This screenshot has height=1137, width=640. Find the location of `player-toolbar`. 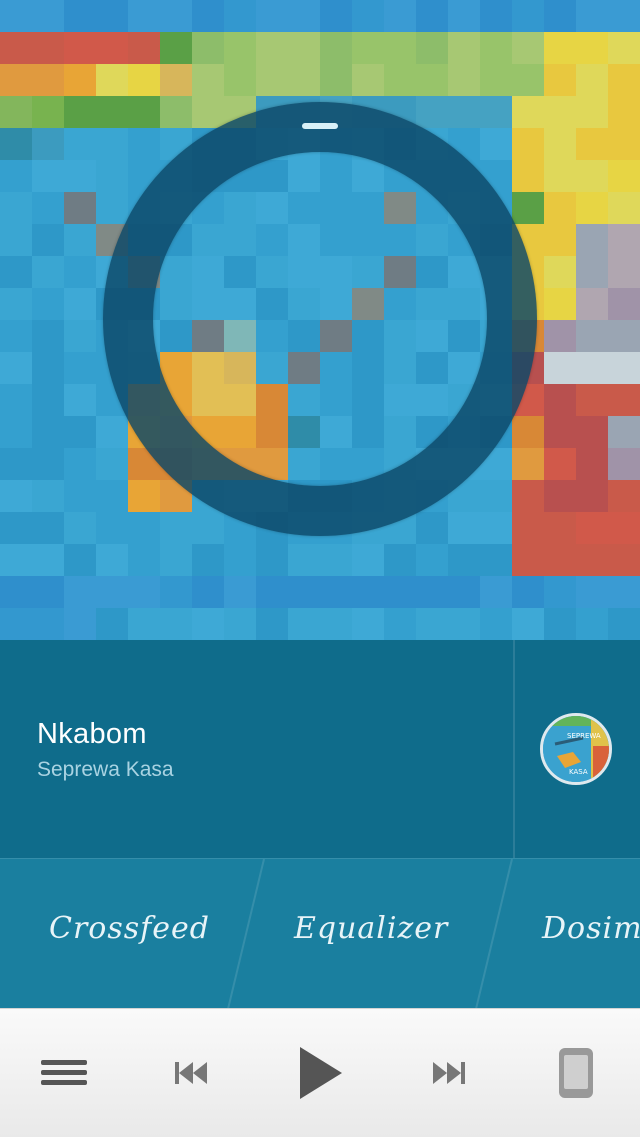

player-toolbar is located at coordinates (320, 1072).